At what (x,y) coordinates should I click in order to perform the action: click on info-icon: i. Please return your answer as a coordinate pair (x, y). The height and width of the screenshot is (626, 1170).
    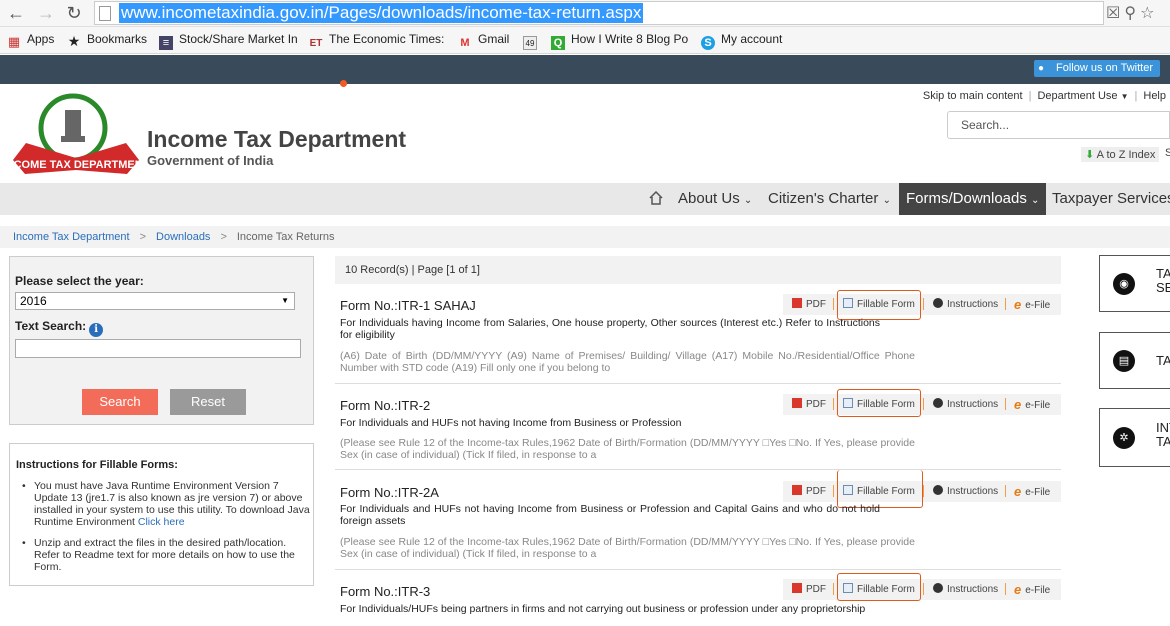
    Looking at the image, I should click on (96, 330).